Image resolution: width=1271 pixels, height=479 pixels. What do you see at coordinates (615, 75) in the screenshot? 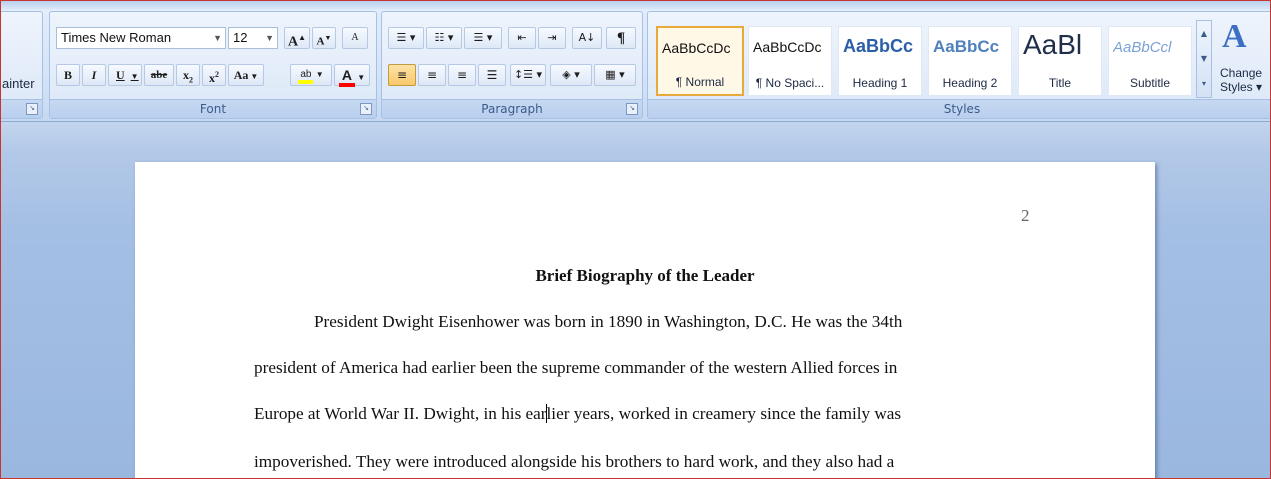
I see `borders-button: ▦ ▾` at bounding box center [615, 75].